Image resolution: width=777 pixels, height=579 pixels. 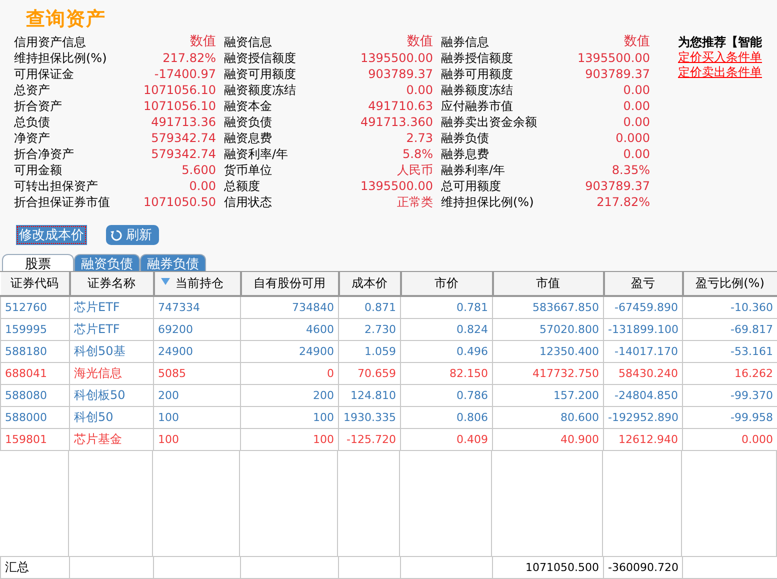 What do you see at coordinates (643, 284) in the screenshot?
I see `column-header: 盈亏` at bounding box center [643, 284].